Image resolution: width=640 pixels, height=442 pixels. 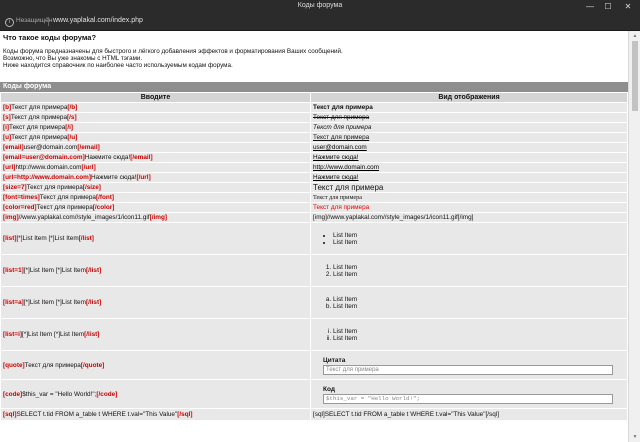 What do you see at coordinates (342, 127) in the screenshot?
I see `rendered-italic: Текст для примера` at bounding box center [342, 127].